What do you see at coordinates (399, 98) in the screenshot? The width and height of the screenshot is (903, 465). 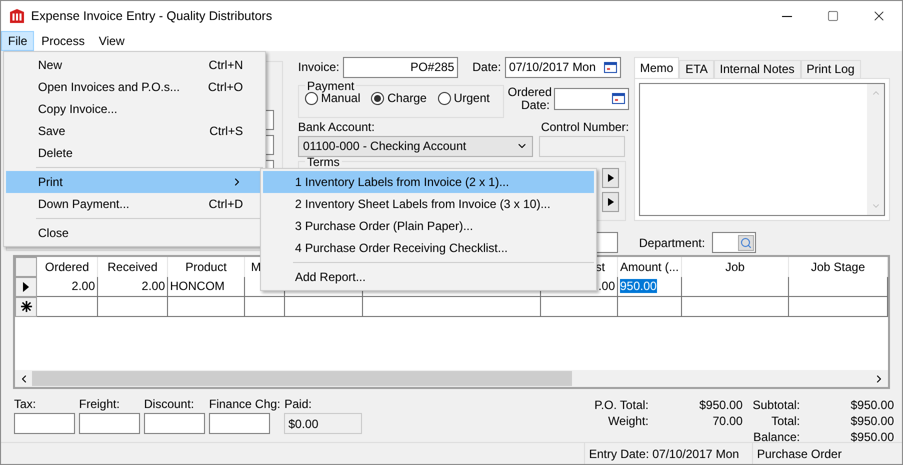 I see `radio-option: Charge` at bounding box center [399, 98].